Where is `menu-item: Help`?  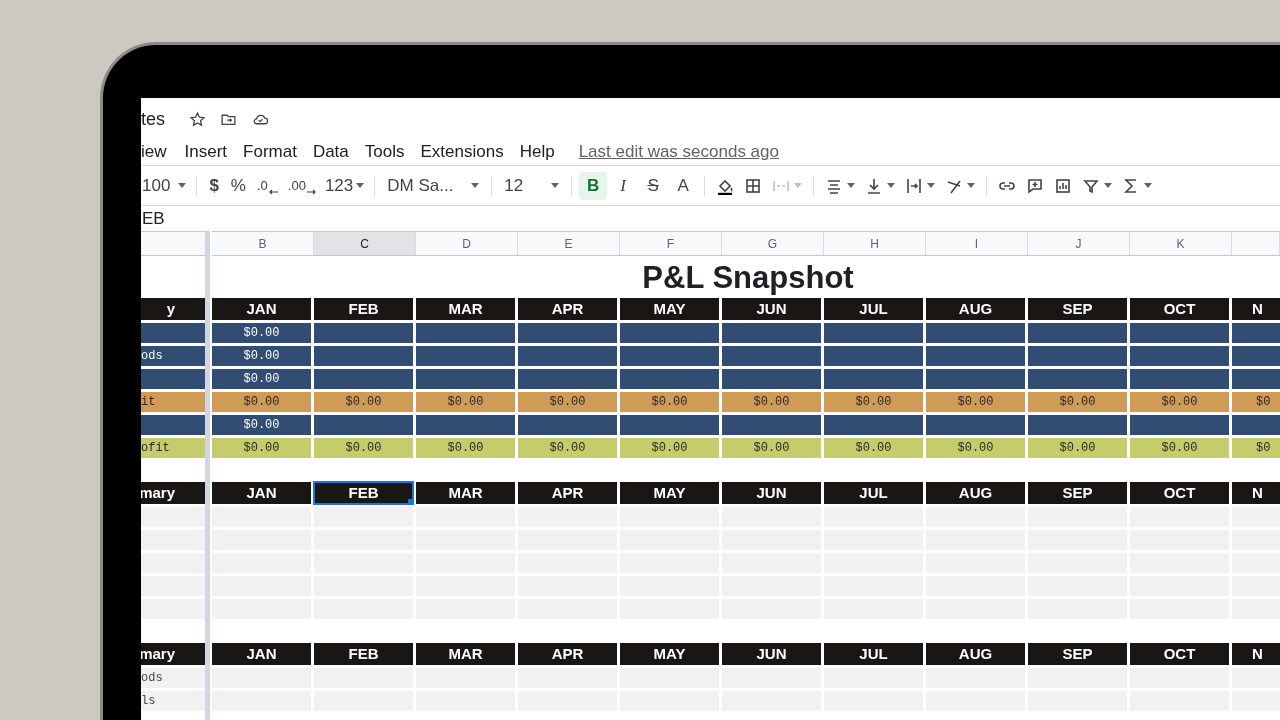
menu-item: Help is located at coordinates (537, 151).